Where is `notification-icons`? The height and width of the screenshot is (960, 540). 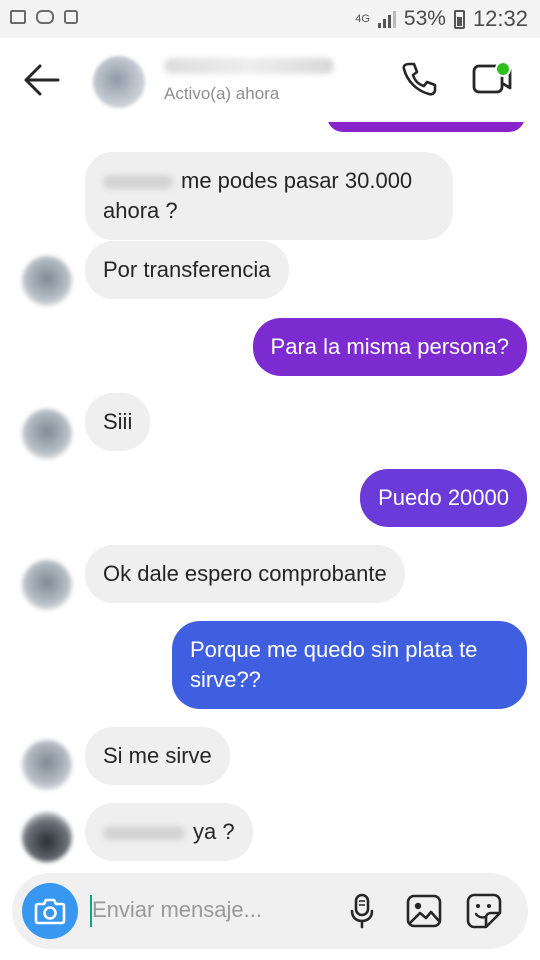 notification-icons is located at coordinates (44, 17).